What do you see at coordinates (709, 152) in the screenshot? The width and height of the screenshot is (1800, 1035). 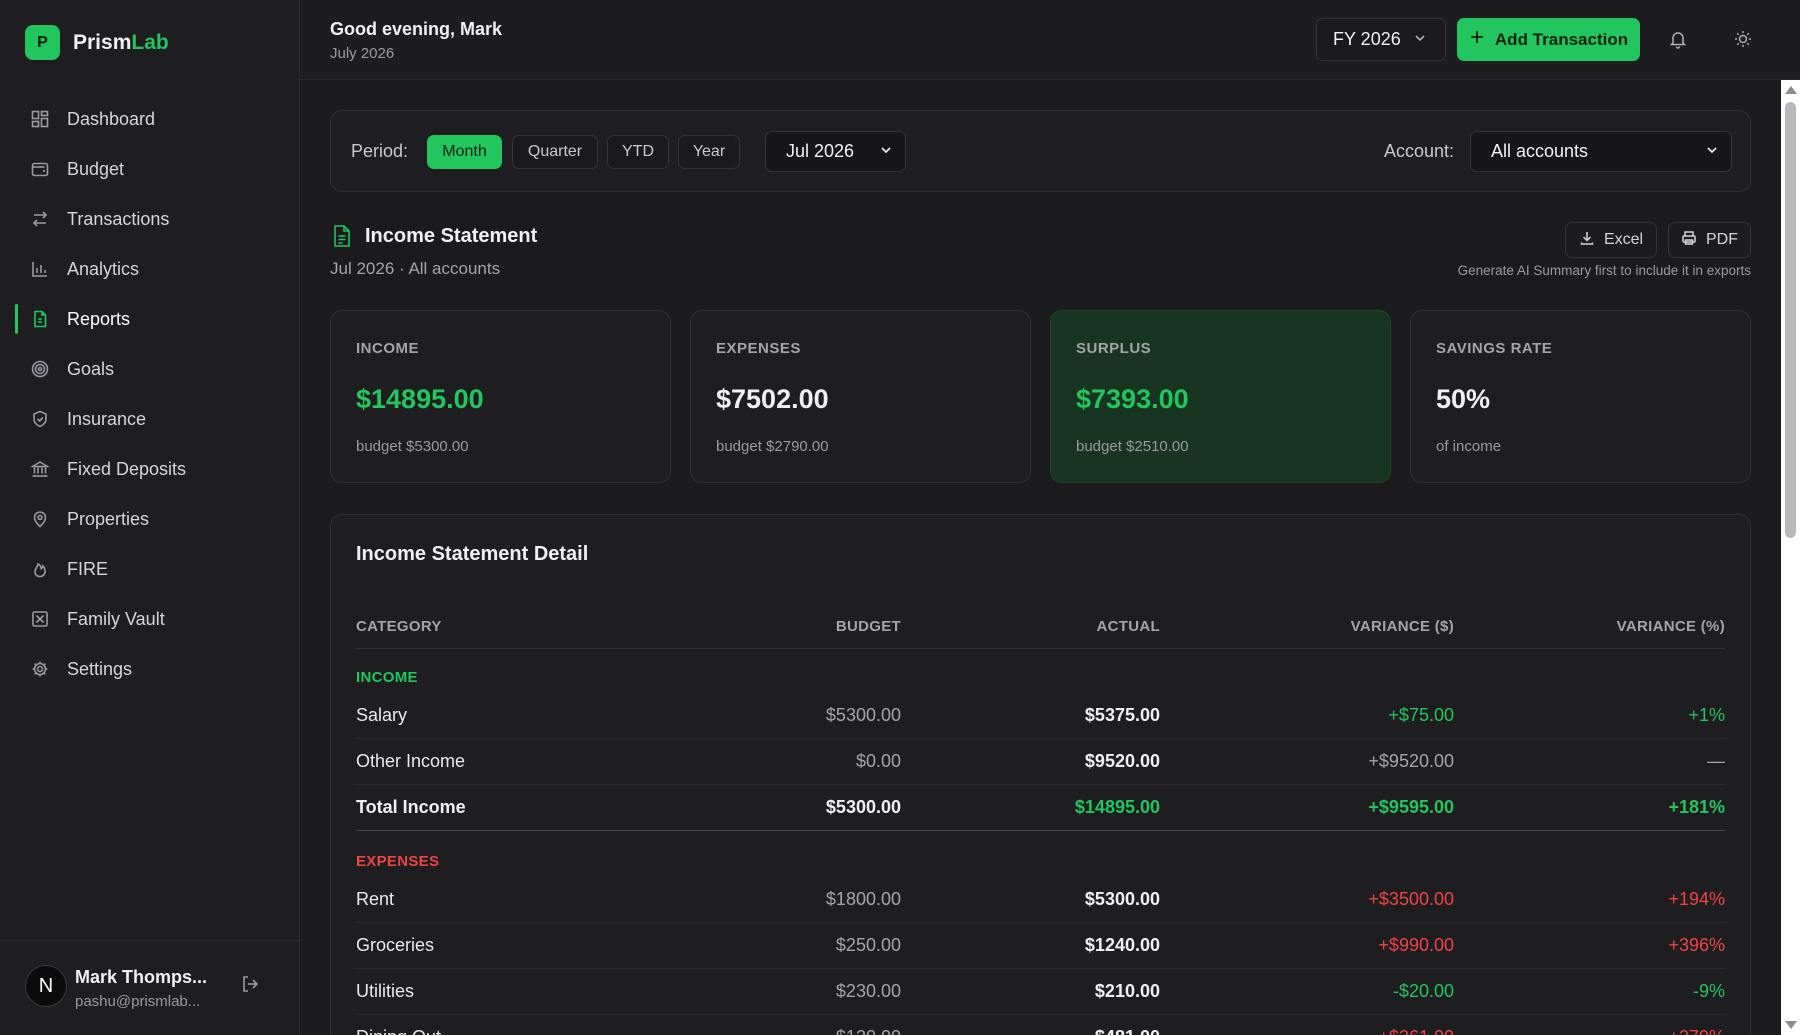 I see `period-year-button: Year` at bounding box center [709, 152].